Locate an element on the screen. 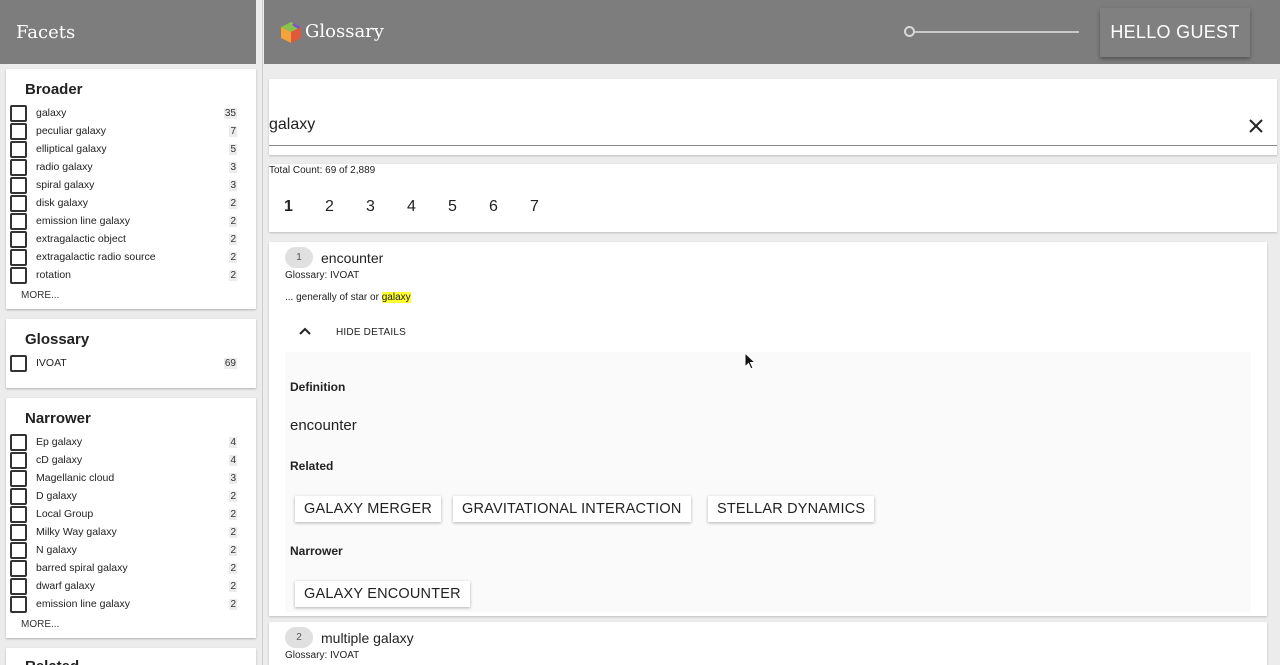 This screenshot has width=1280, height=665. page-7: 7 is located at coordinates (545, 207).